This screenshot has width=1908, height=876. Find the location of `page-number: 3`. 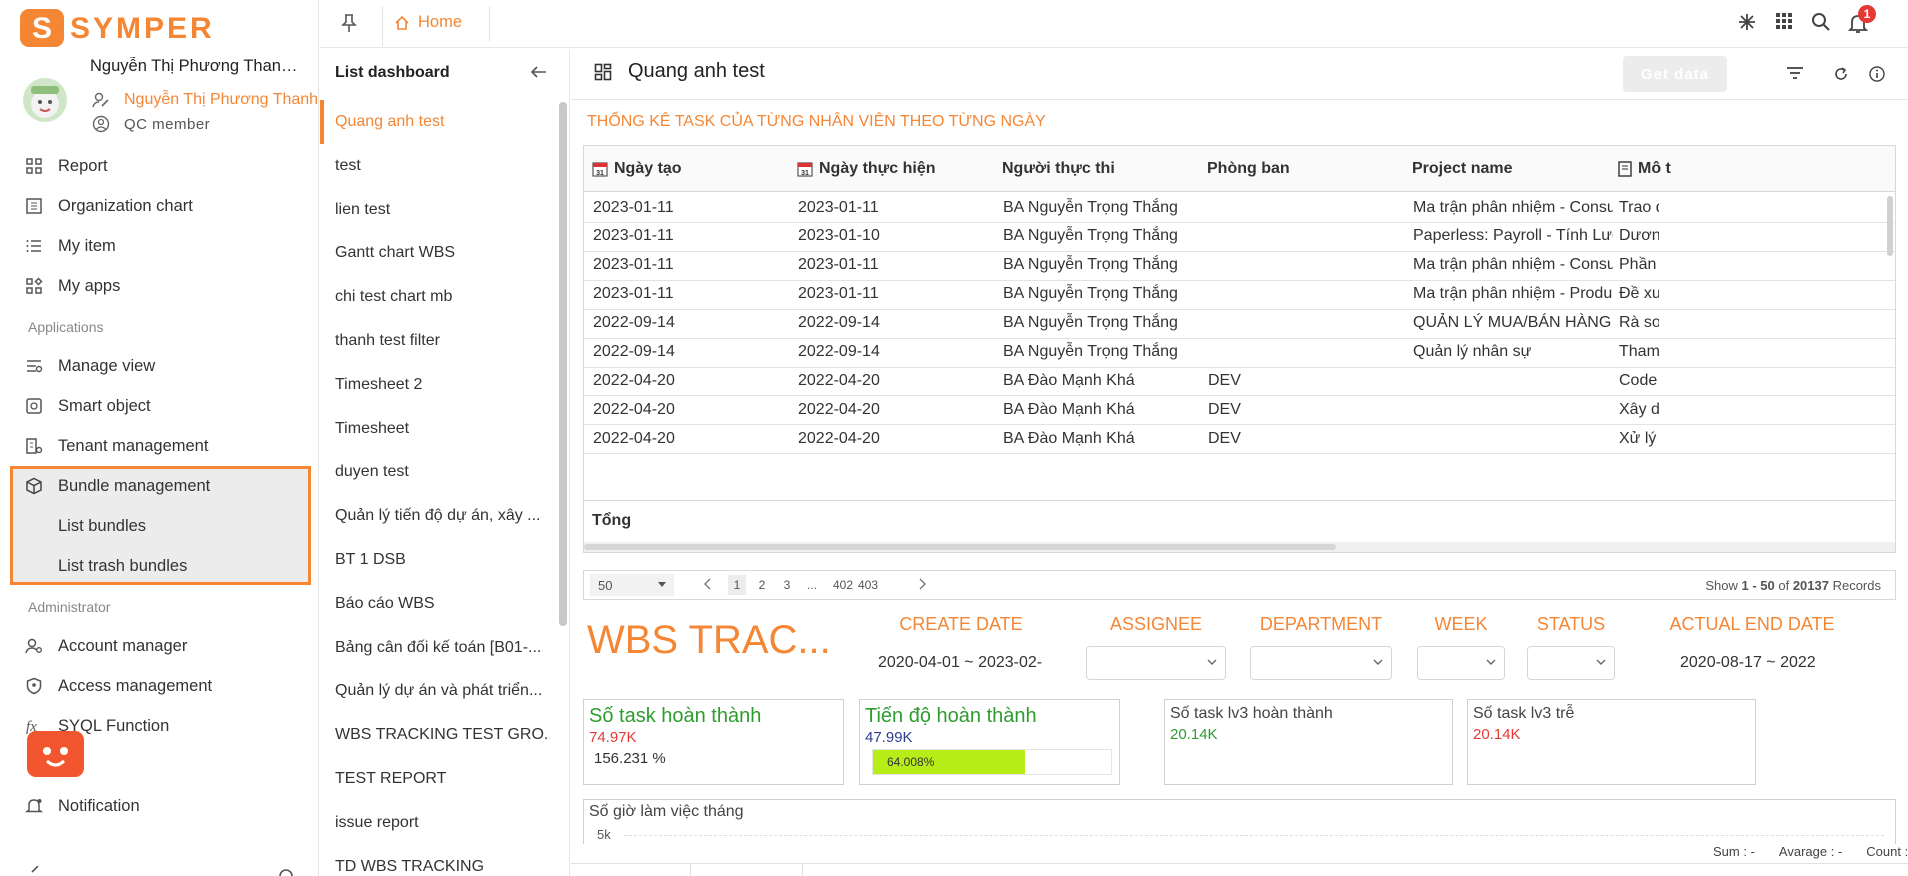

page-number: 3 is located at coordinates (787, 585).